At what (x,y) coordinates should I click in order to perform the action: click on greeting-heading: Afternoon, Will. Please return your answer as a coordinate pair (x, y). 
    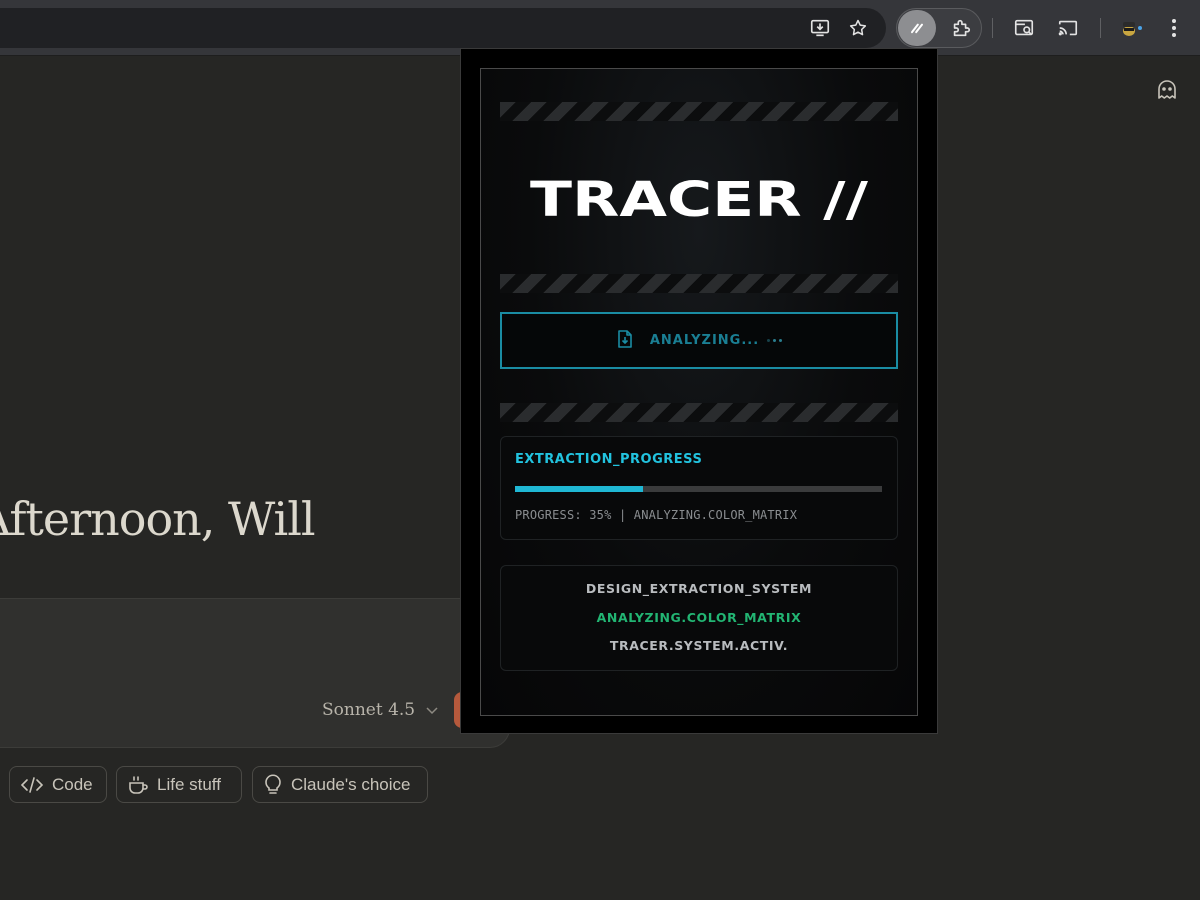
    Looking at the image, I should click on (158, 519).